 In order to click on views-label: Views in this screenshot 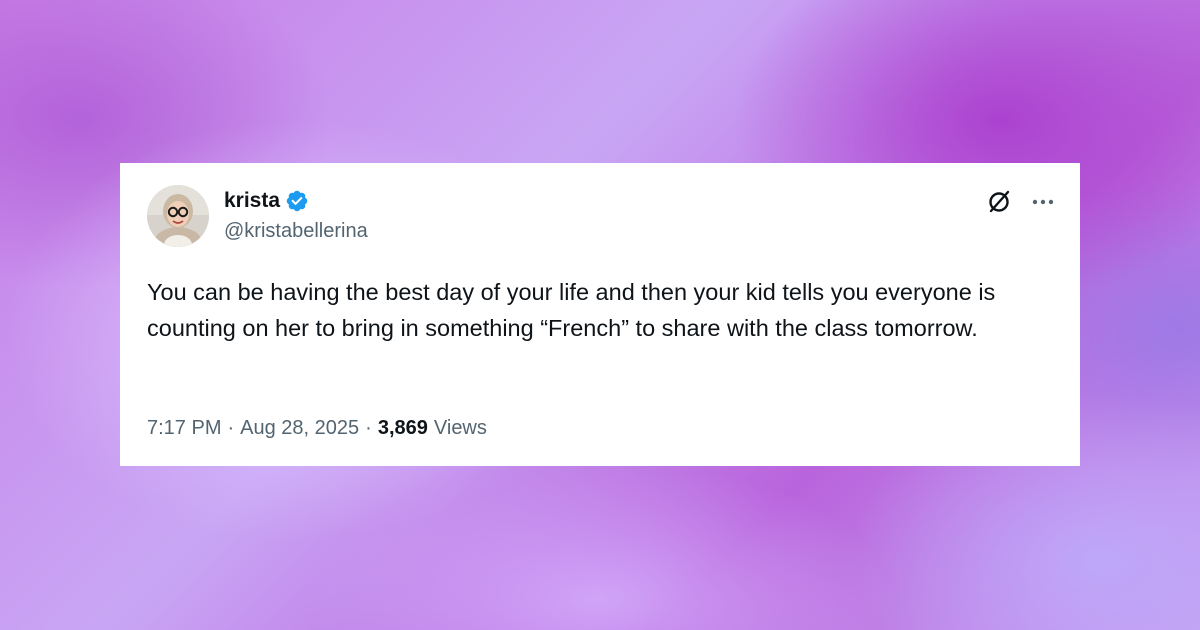, I will do `click(460, 428)`.